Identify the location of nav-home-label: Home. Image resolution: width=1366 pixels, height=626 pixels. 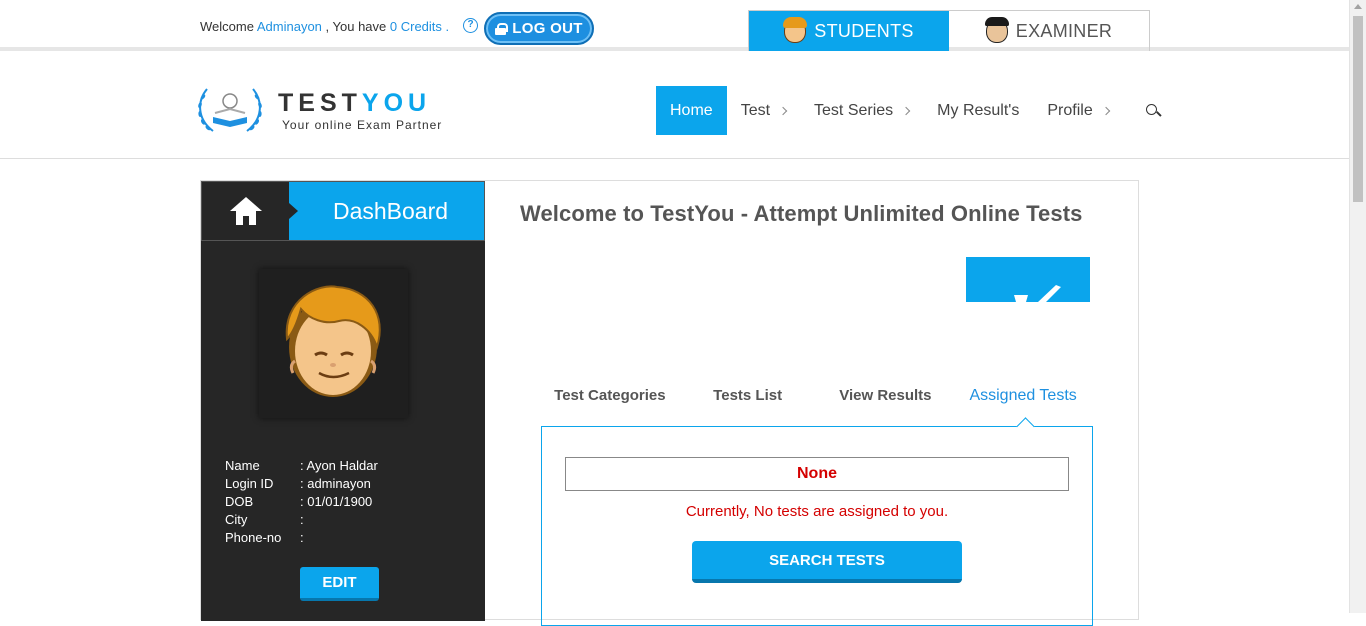
(691, 110).